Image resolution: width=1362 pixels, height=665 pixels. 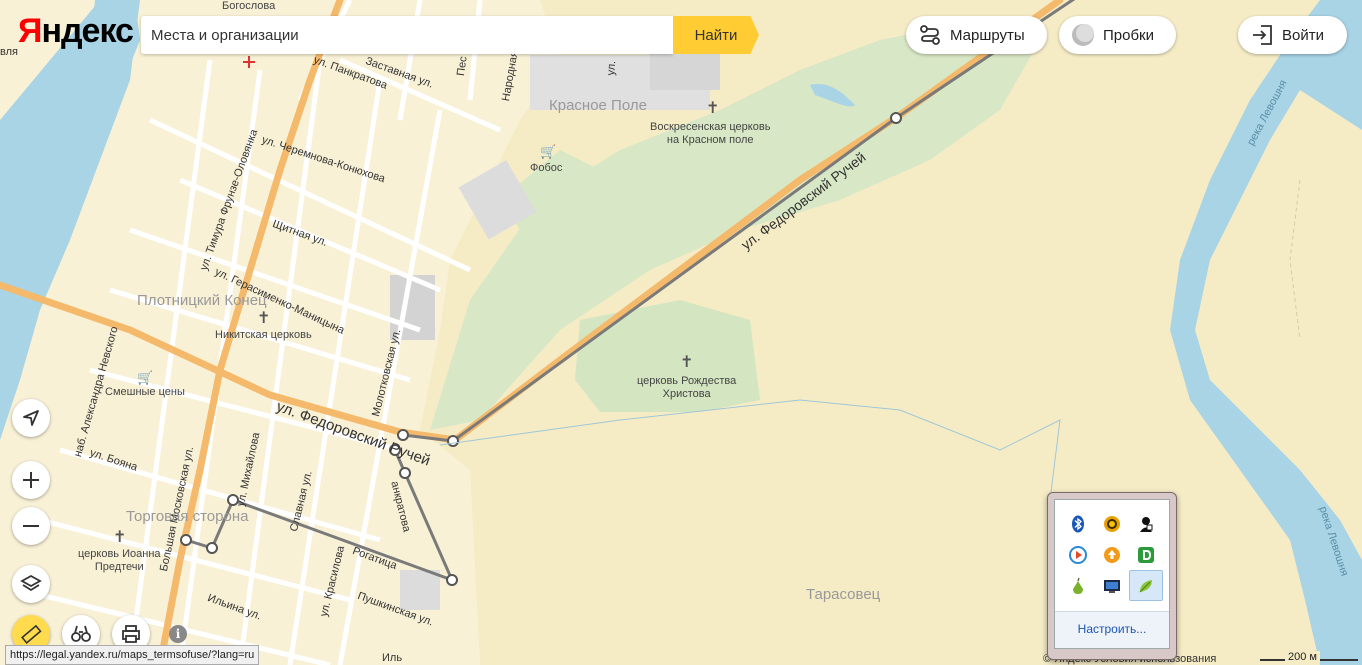 What do you see at coordinates (1112, 585) in the screenshot?
I see `monitor-icon` at bounding box center [1112, 585].